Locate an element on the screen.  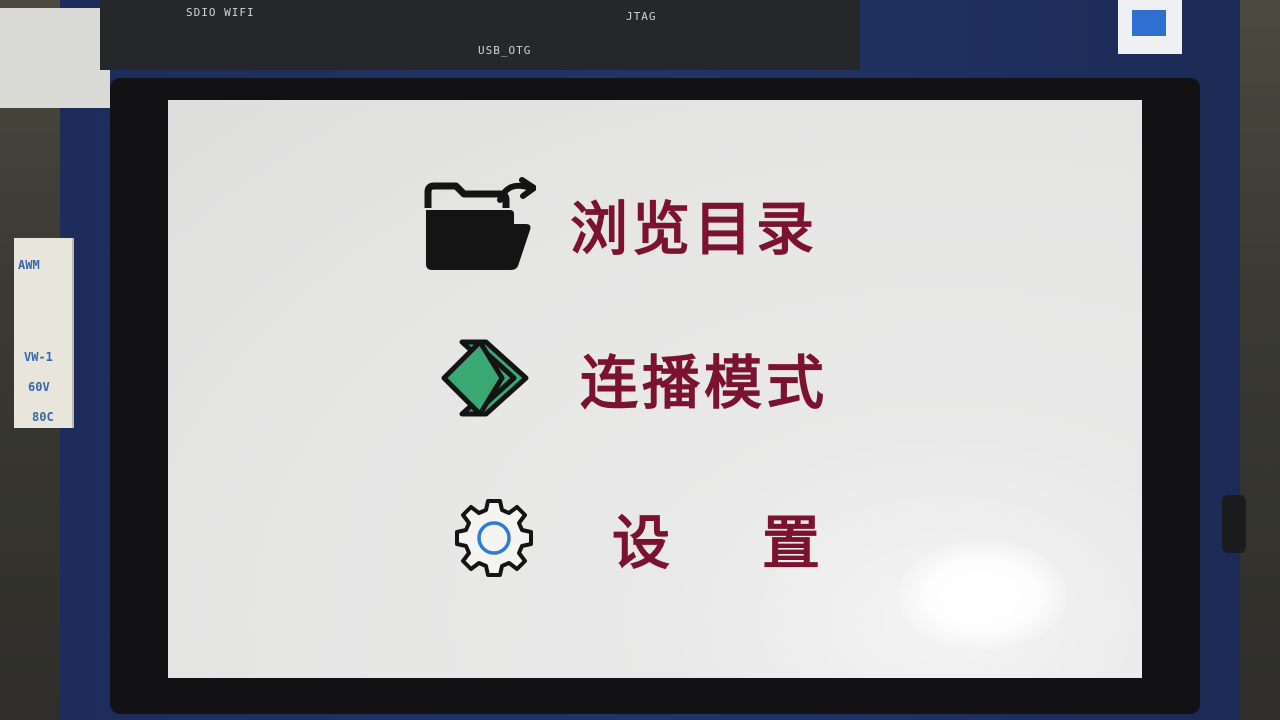
menu-item-browse-directory: 浏览目录 is located at coordinates (620, 224).